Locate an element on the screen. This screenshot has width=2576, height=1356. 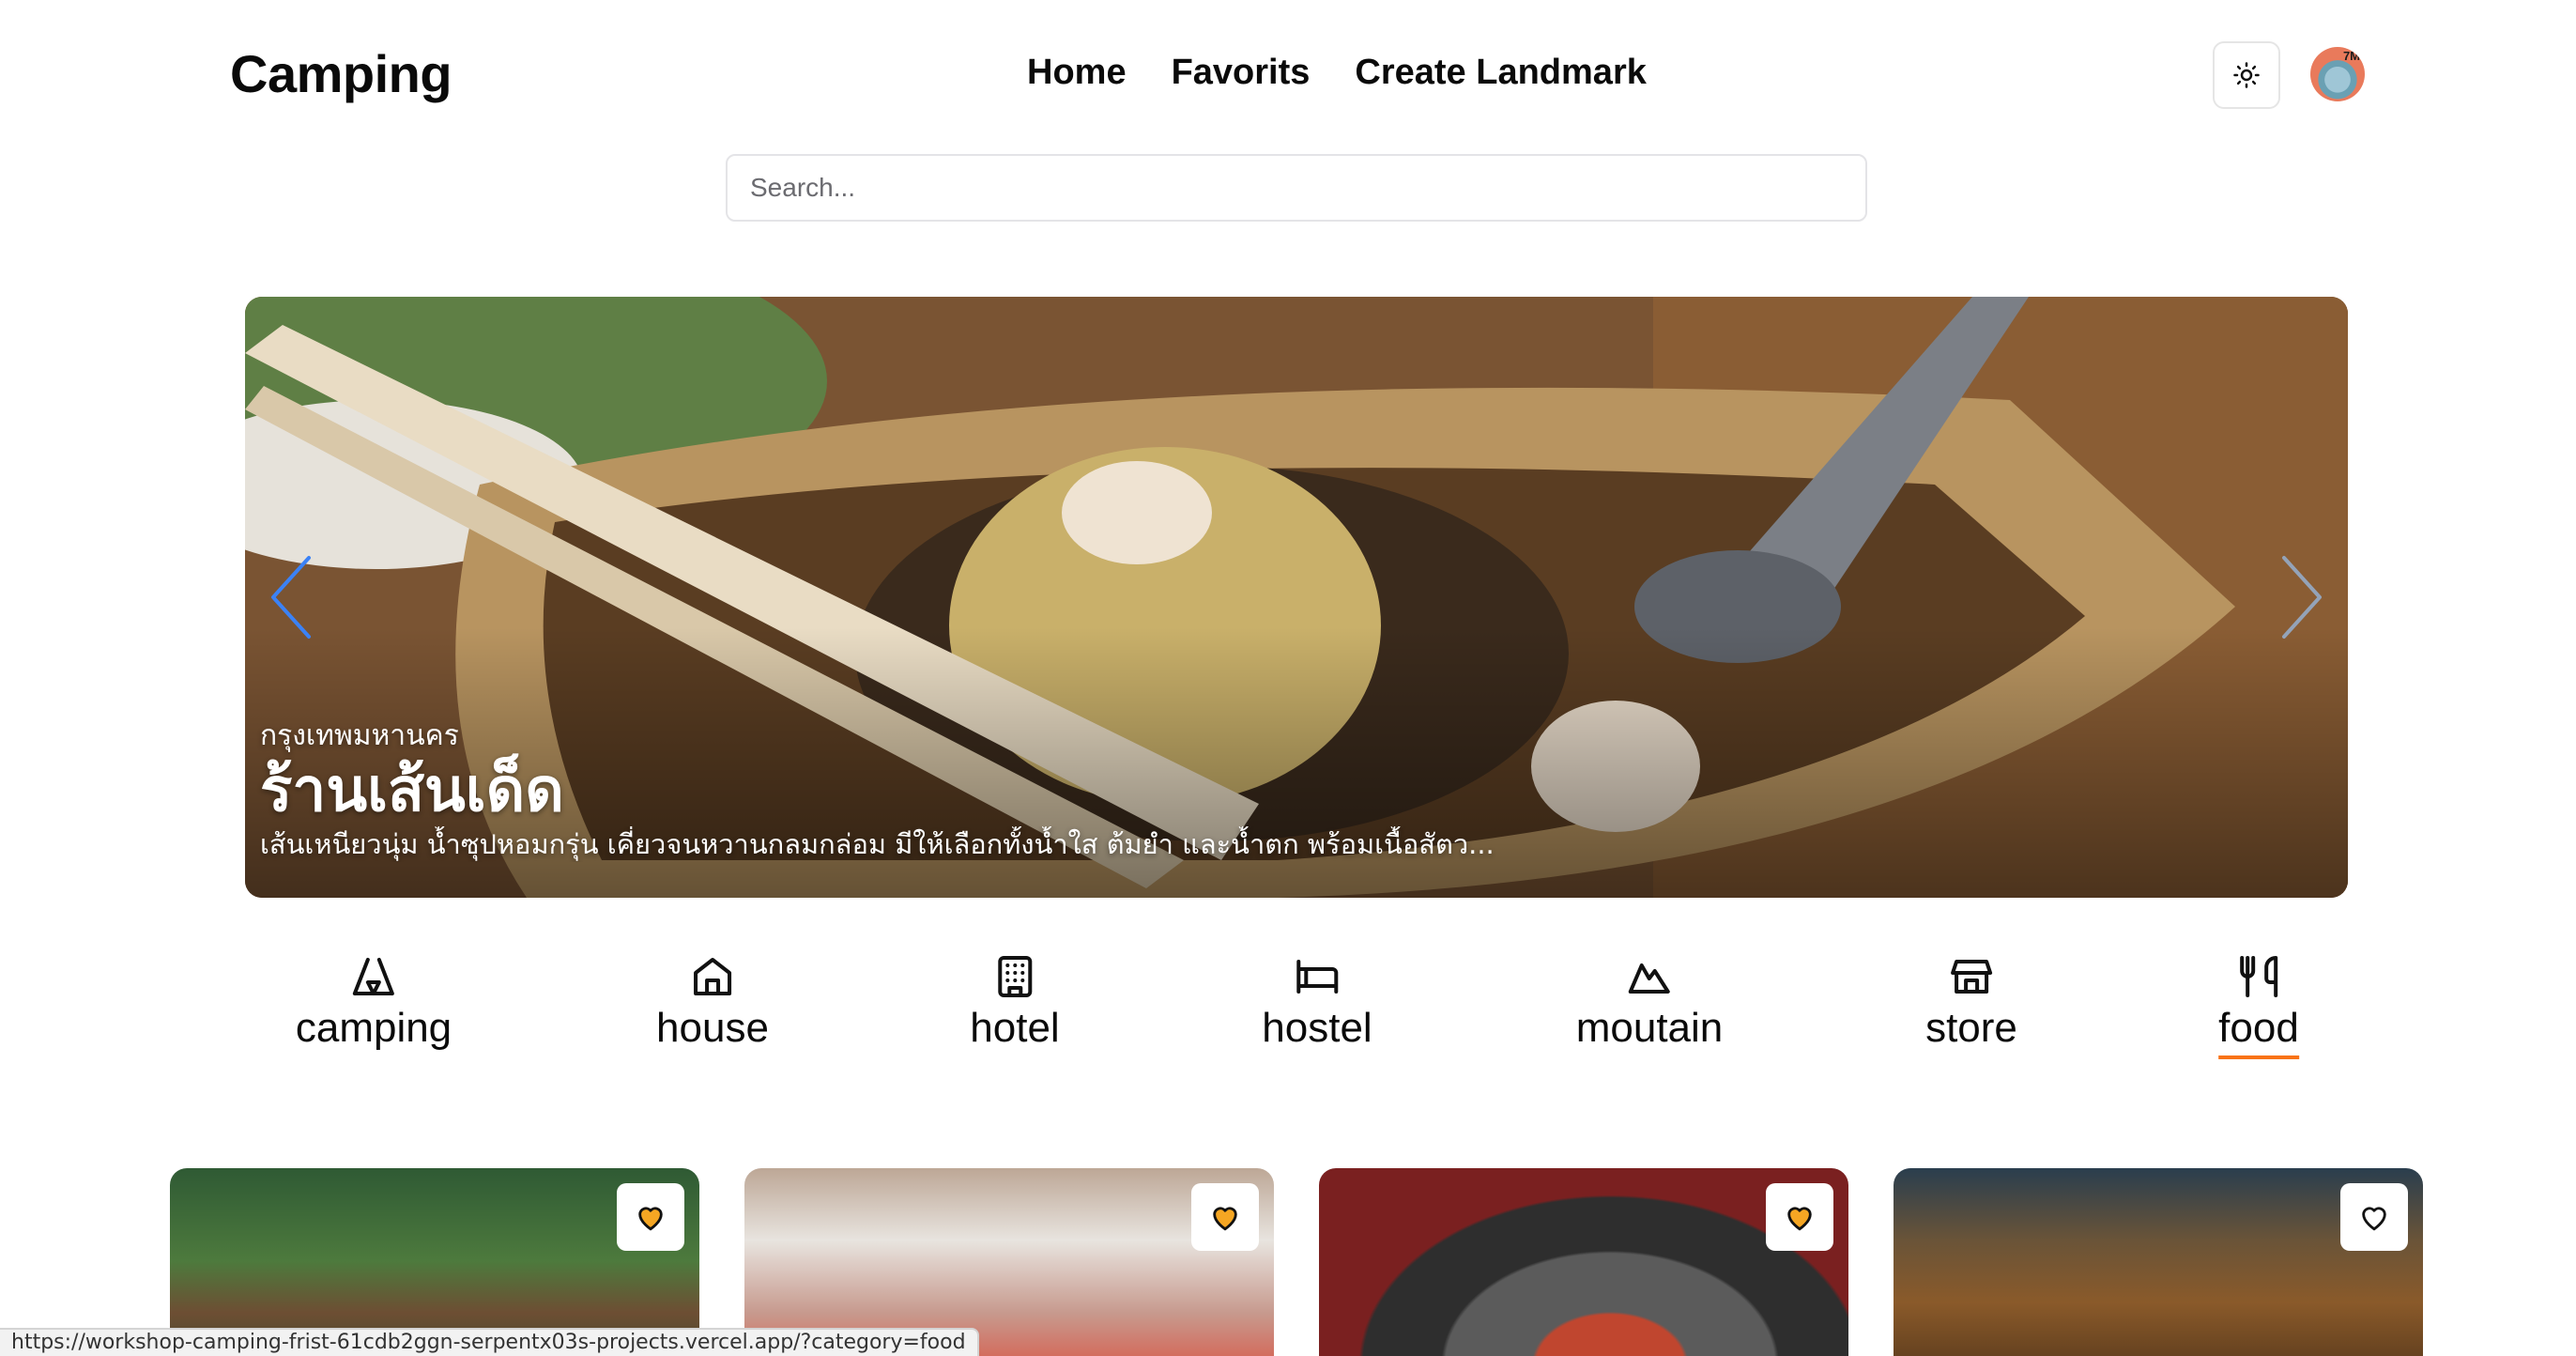
avatar-mark: 7M is located at coordinates (2351, 56).